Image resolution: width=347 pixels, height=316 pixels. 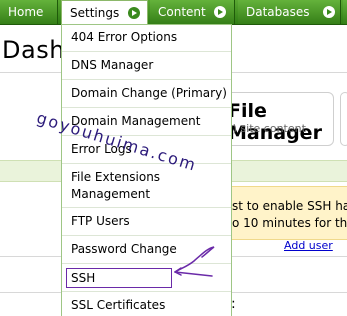 What do you see at coordinates (149, 93) in the screenshot?
I see `menu-item-domain-change-primary: Domain Change (Primary)` at bounding box center [149, 93].